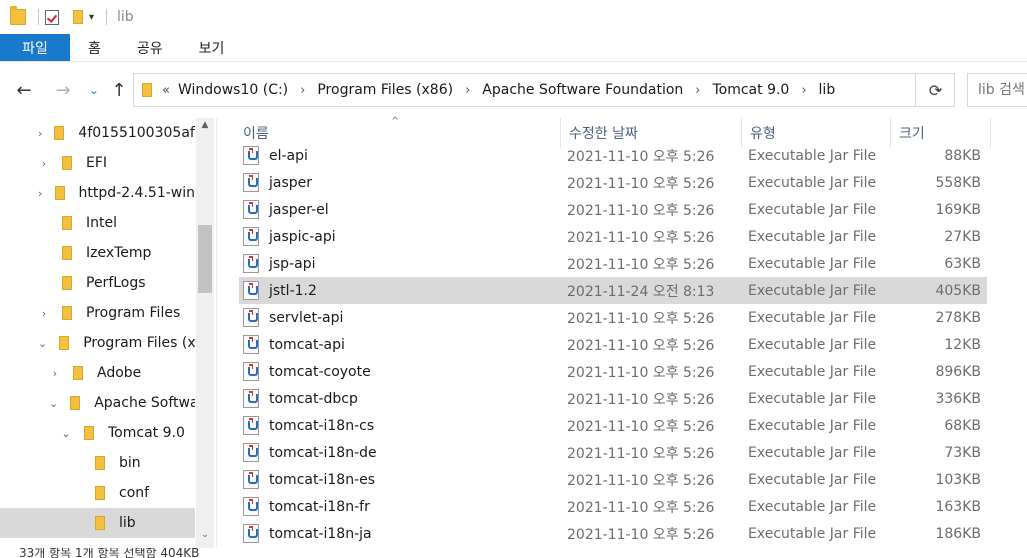 The width and height of the screenshot is (1027, 558). Describe the element at coordinates (205, 127) in the screenshot. I see `scroll-up-arrow-icon: ▲` at that location.